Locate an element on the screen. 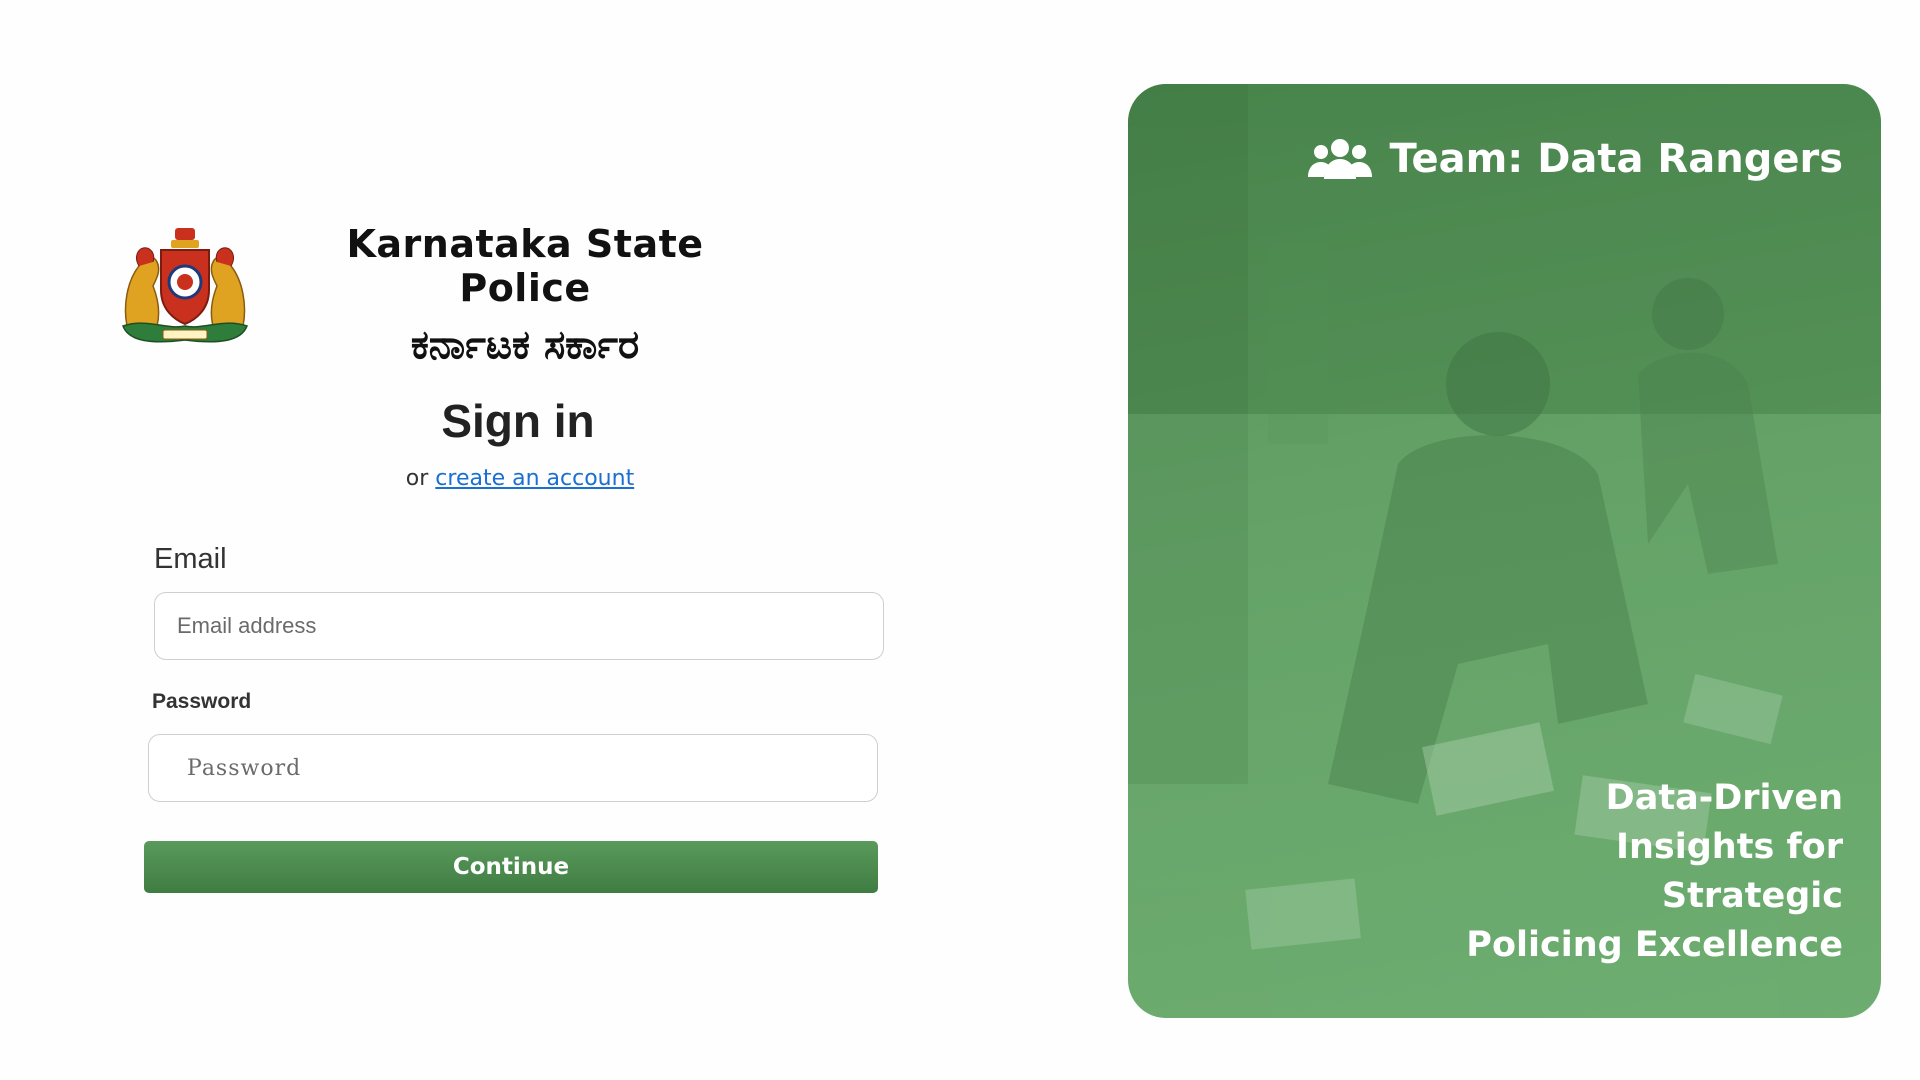 The width and height of the screenshot is (1920, 1080). tagline-line: Strategic is located at coordinates (1752, 896).